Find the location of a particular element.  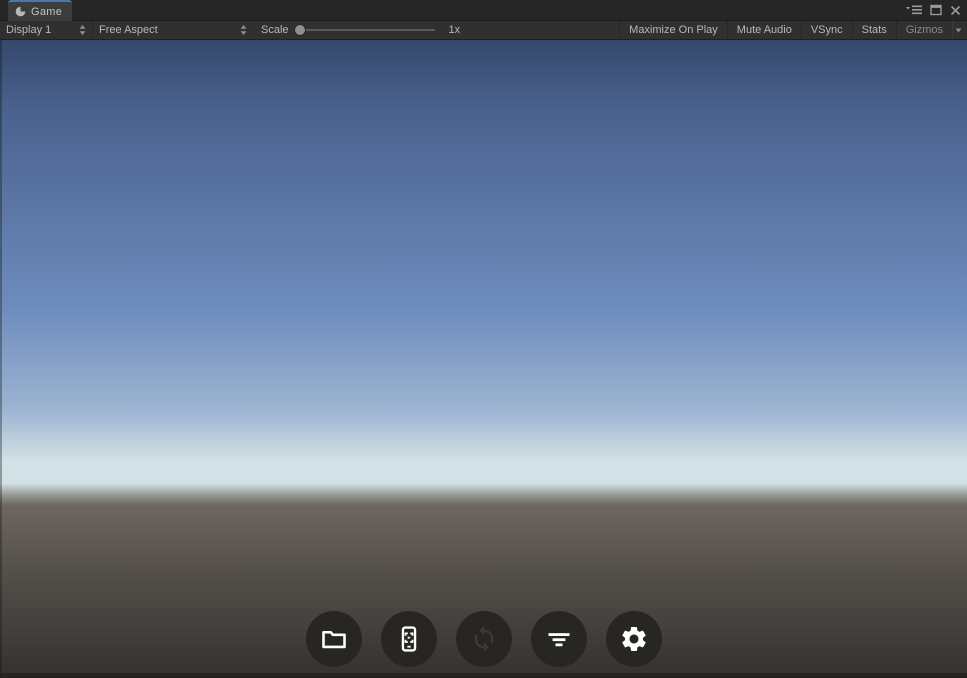

action-bar is located at coordinates (483, 639).